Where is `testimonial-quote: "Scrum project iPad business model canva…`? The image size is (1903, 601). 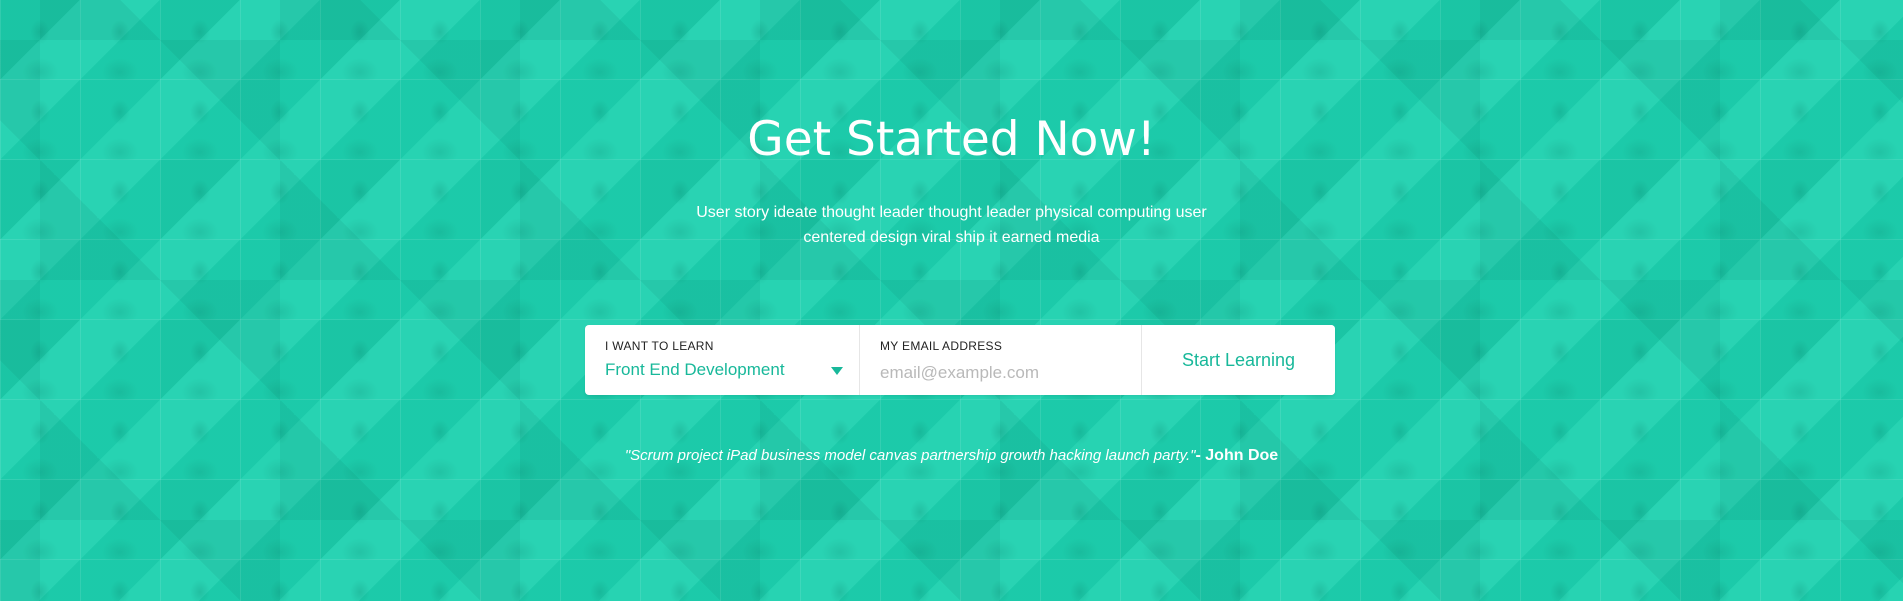
testimonial-quote: "Scrum project iPad business model canva… is located at coordinates (910, 455).